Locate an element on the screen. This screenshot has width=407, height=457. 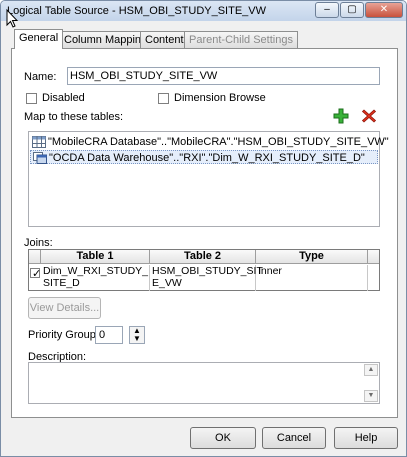
joins-header-type: Type is located at coordinates (312, 257).